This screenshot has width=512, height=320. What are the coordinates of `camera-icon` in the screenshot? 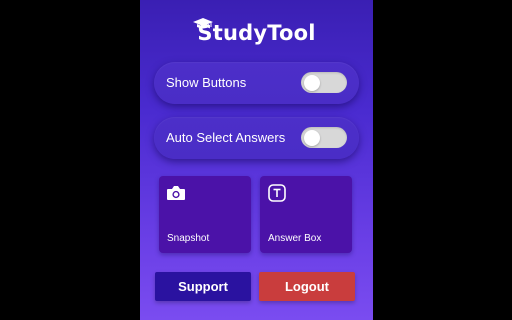 It's located at (176, 193).